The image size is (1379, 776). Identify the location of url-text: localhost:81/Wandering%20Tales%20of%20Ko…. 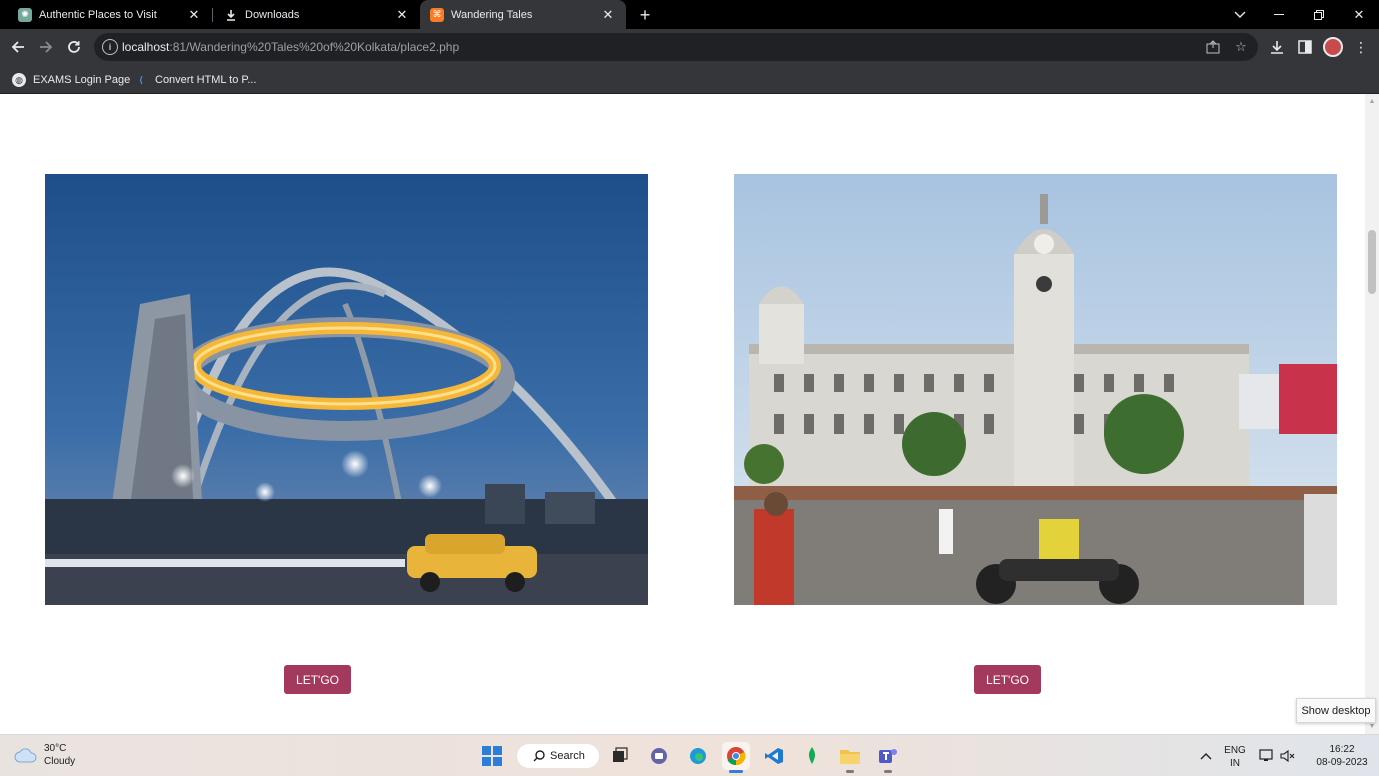
(290, 47).